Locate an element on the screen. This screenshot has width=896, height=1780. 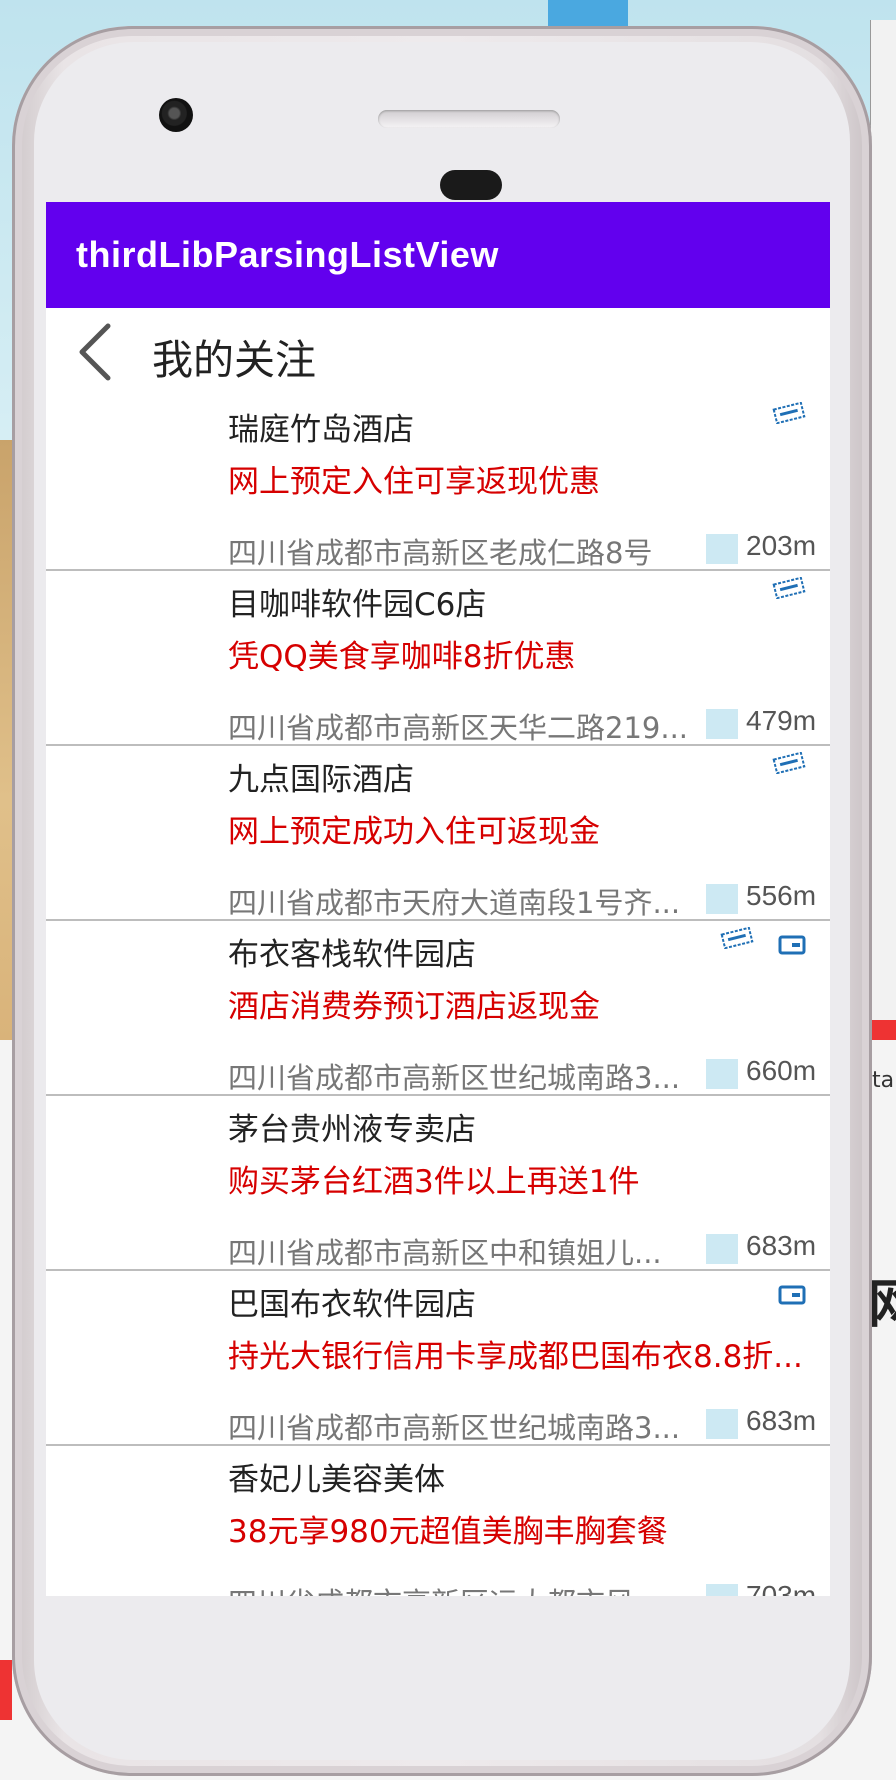
background-window-text: ta is located at coordinates (883, 1080).